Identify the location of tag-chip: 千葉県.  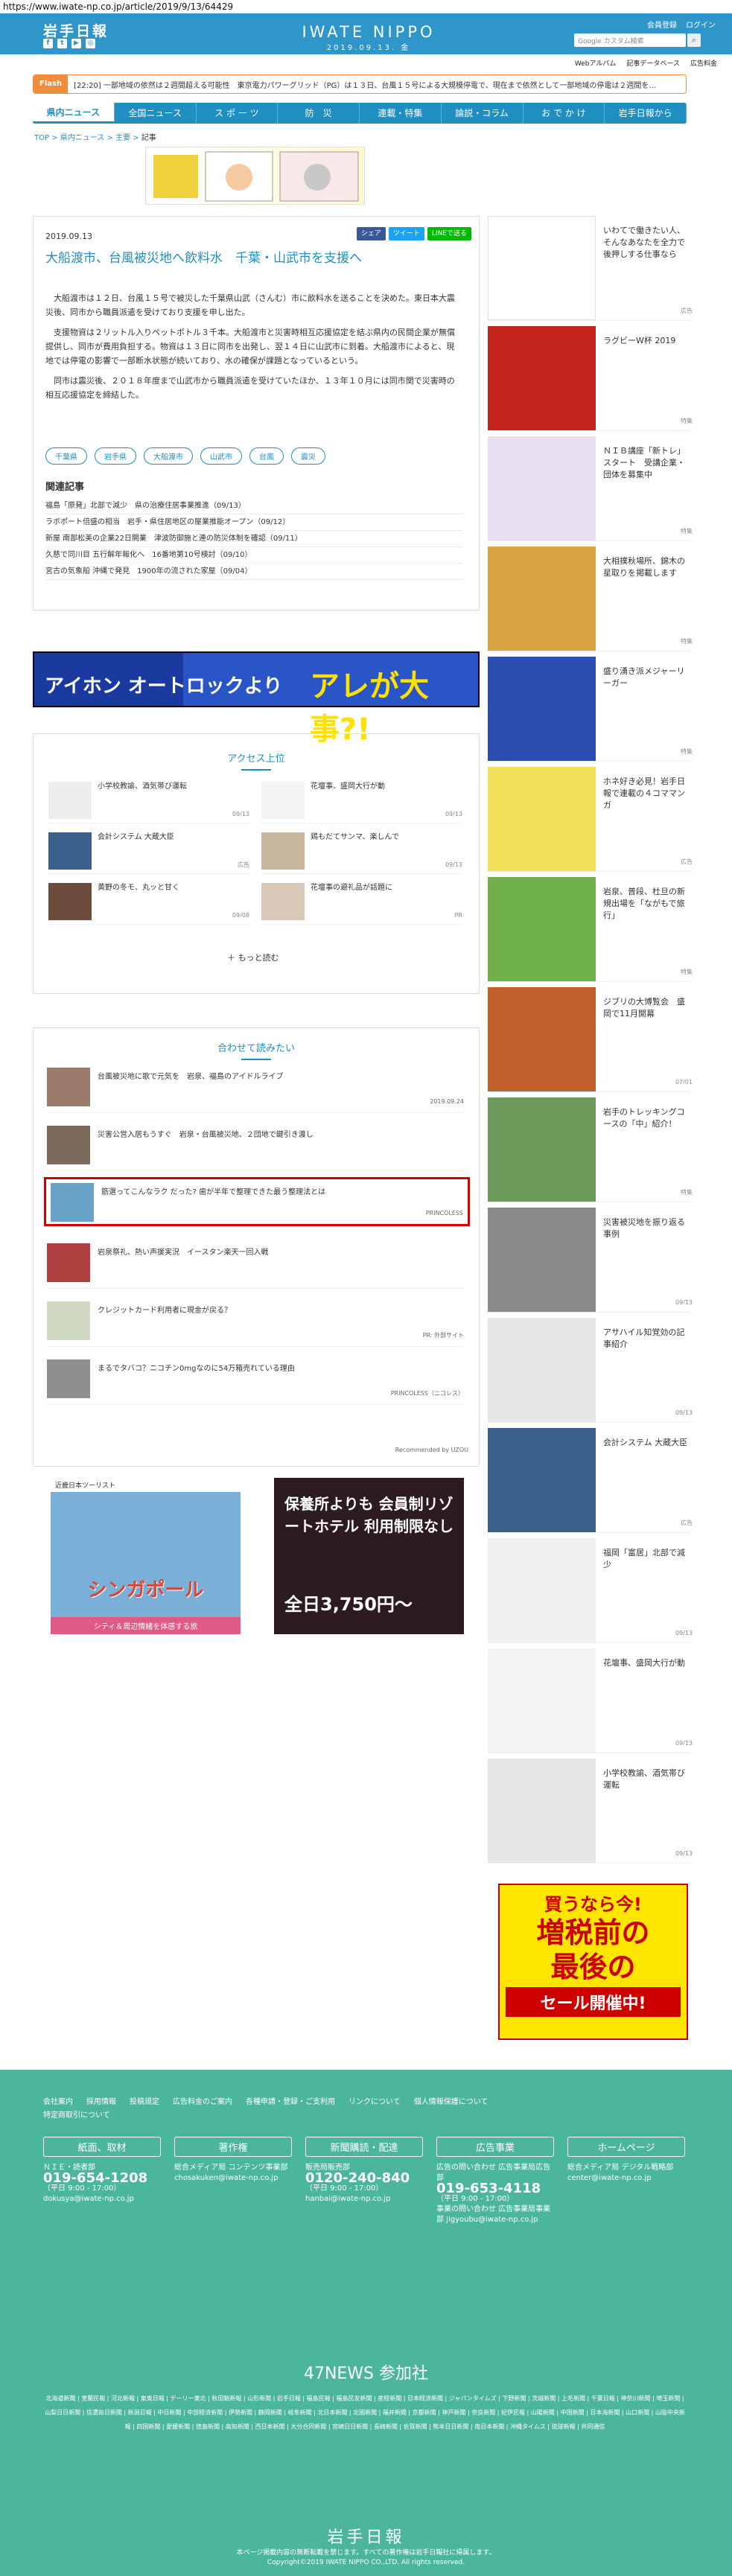
(66, 456).